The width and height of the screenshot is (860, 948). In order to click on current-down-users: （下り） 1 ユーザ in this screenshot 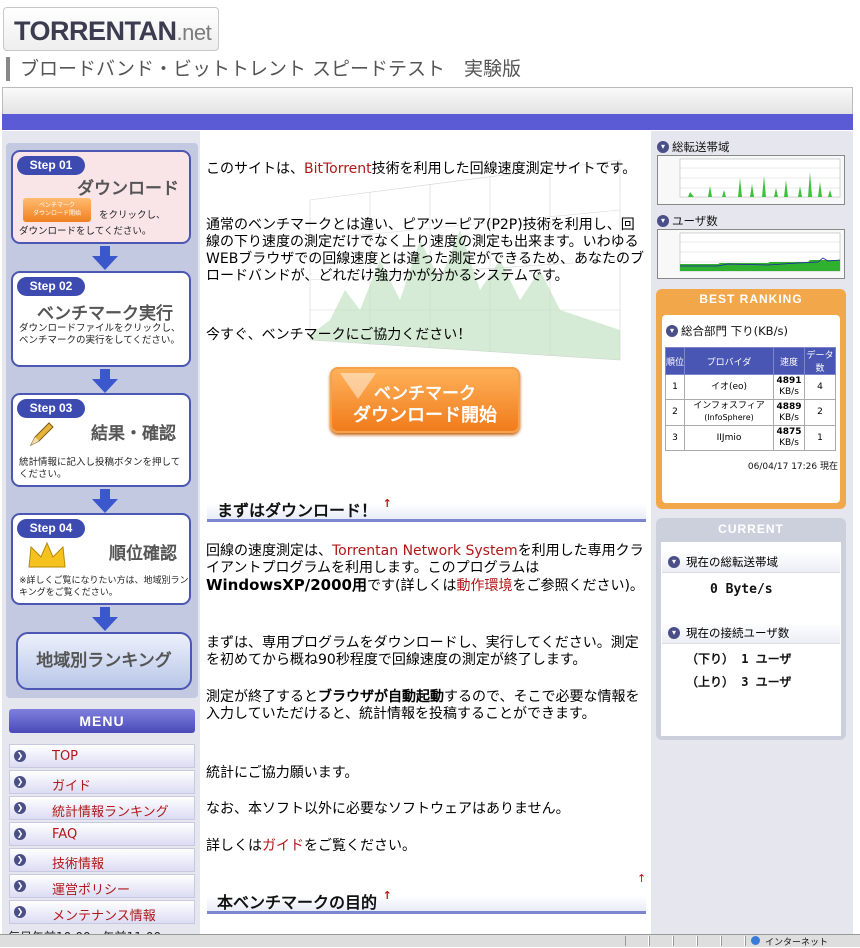, I will do `click(739, 659)`.